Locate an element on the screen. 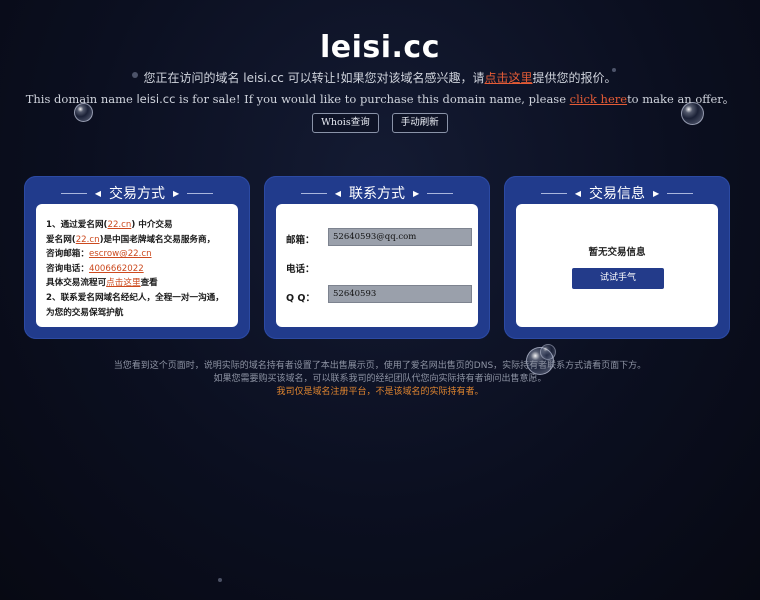 This screenshot has width=760, height=600. panel-title: 交易信息 is located at coordinates (617, 194).